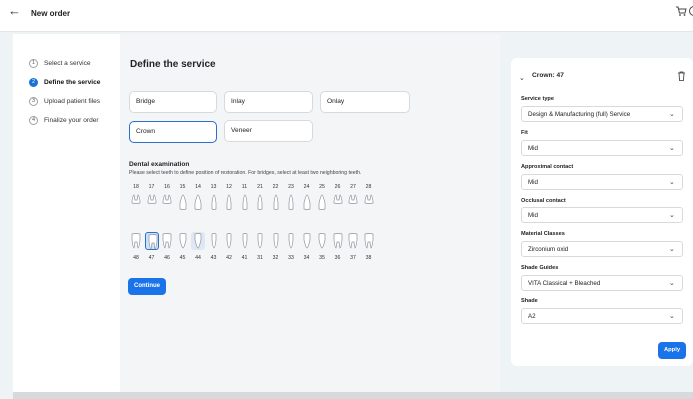  Describe the element at coordinates (198, 187) in the screenshot. I see `upper-tooth-number-14: 14` at that location.